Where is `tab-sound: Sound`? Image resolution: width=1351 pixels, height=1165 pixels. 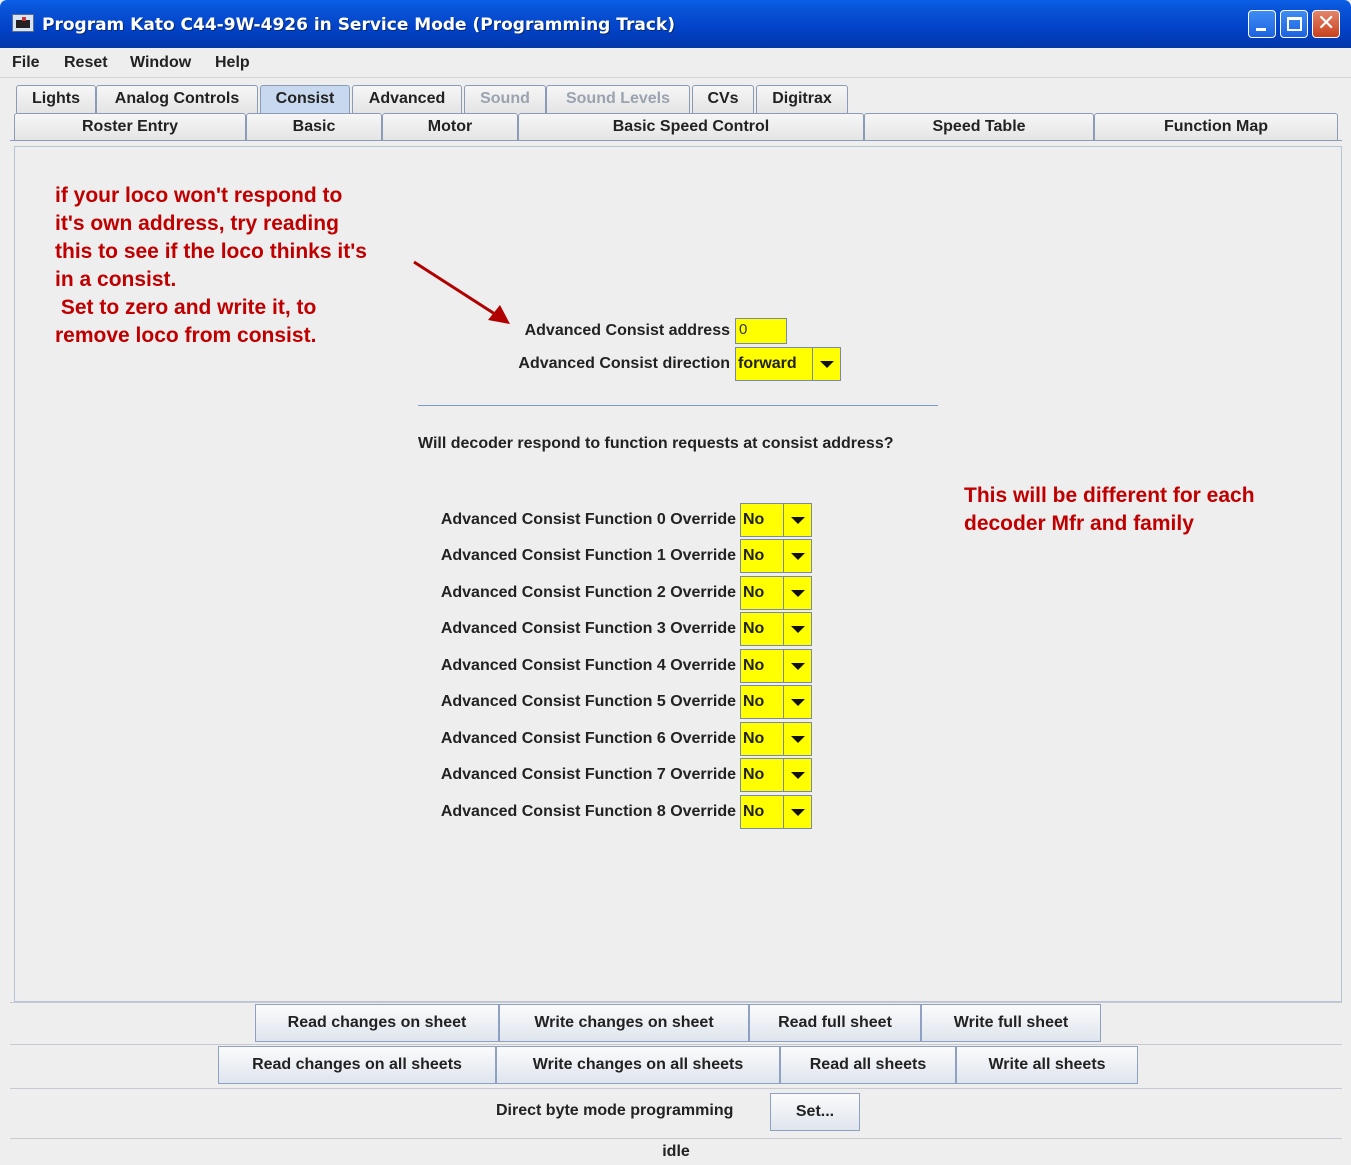 tab-sound: Sound is located at coordinates (505, 99).